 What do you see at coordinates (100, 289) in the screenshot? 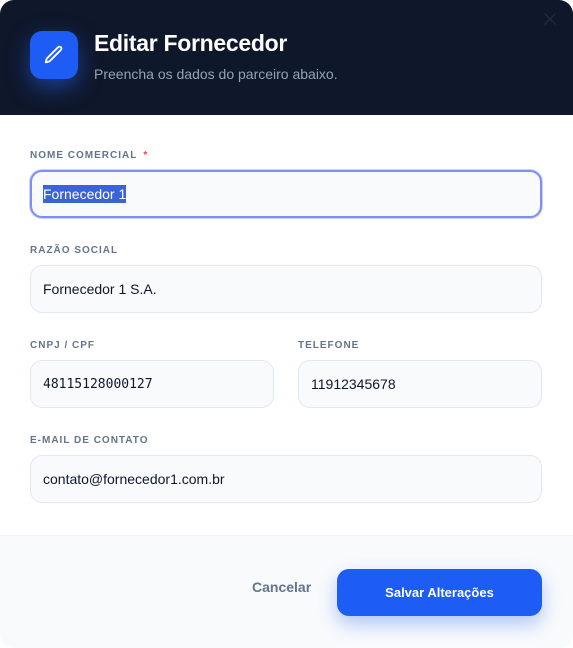
I see `razao-social-value: Fornecedor 1 S.A.` at bounding box center [100, 289].